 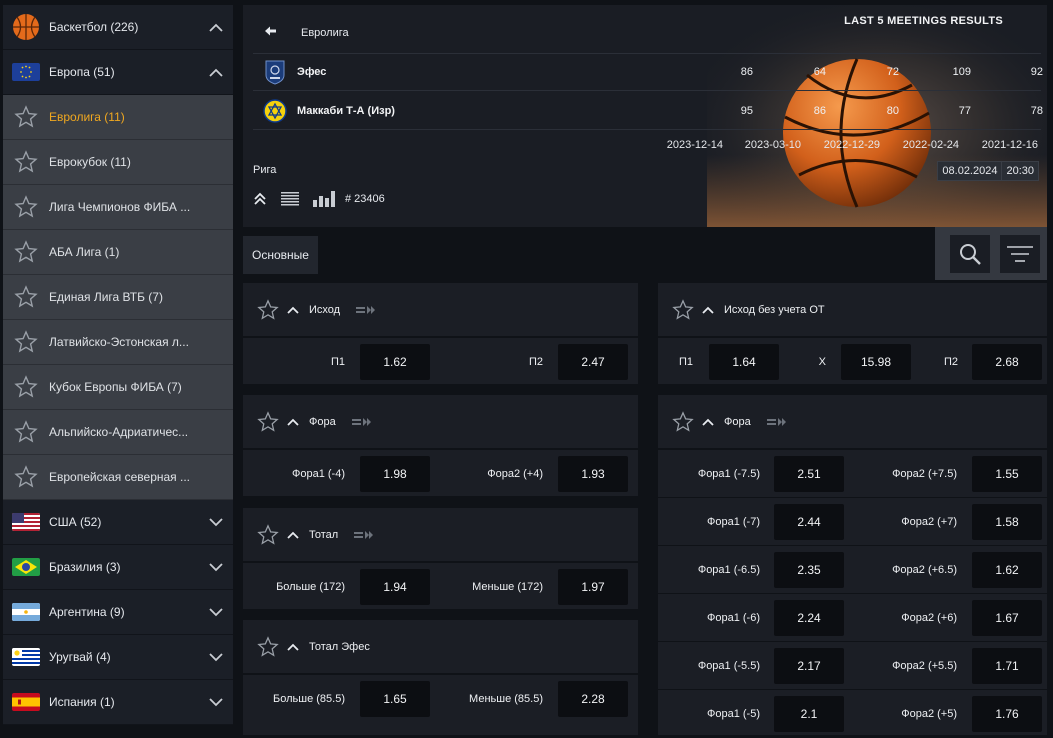 What do you see at coordinates (118, 72) in the screenshot?
I see `sidebar-region-europe: Европа (51)` at bounding box center [118, 72].